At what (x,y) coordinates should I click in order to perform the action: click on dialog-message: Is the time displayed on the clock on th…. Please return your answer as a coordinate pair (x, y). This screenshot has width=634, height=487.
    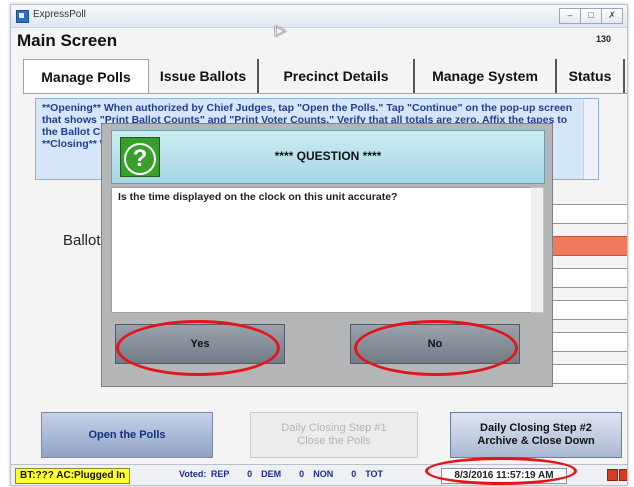
    Looking at the image, I should click on (258, 197).